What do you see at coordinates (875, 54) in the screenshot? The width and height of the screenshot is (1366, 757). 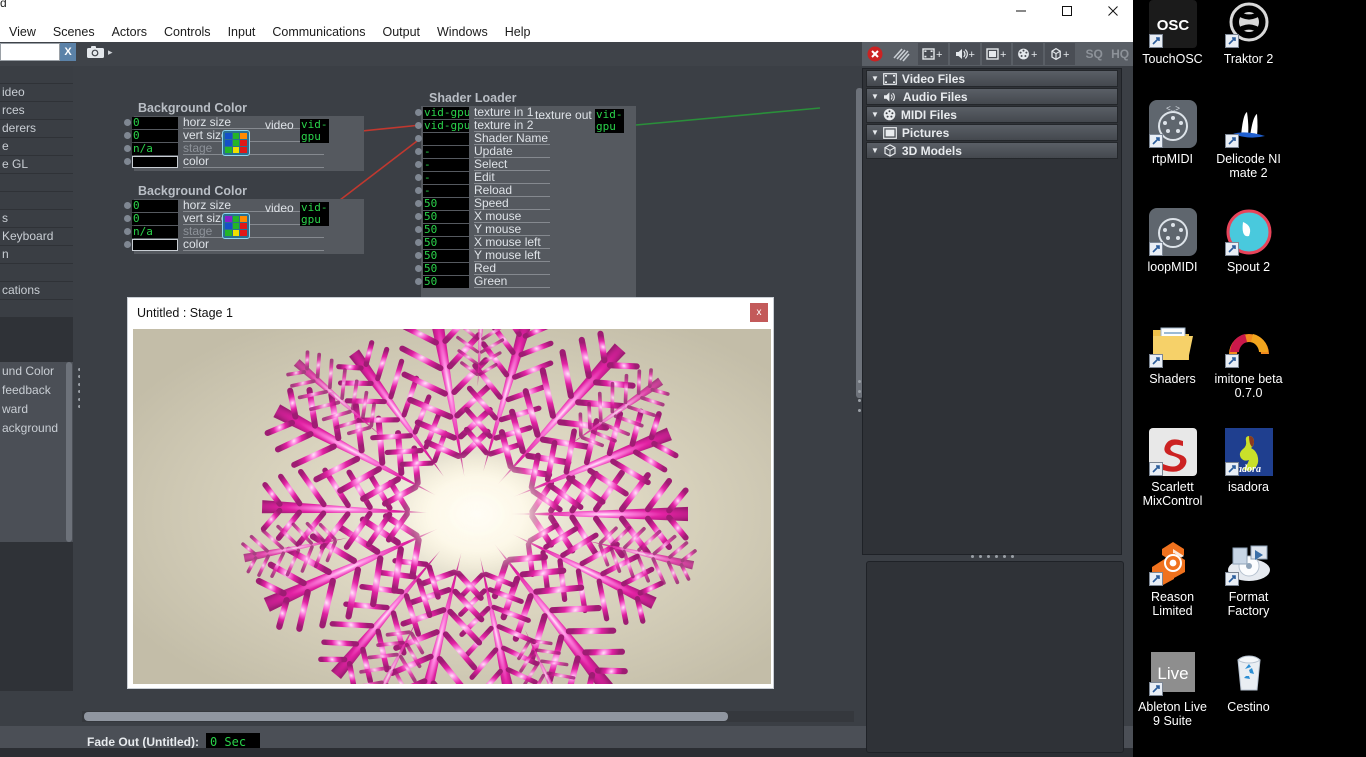 I see `red-x-icon` at bounding box center [875, 54].